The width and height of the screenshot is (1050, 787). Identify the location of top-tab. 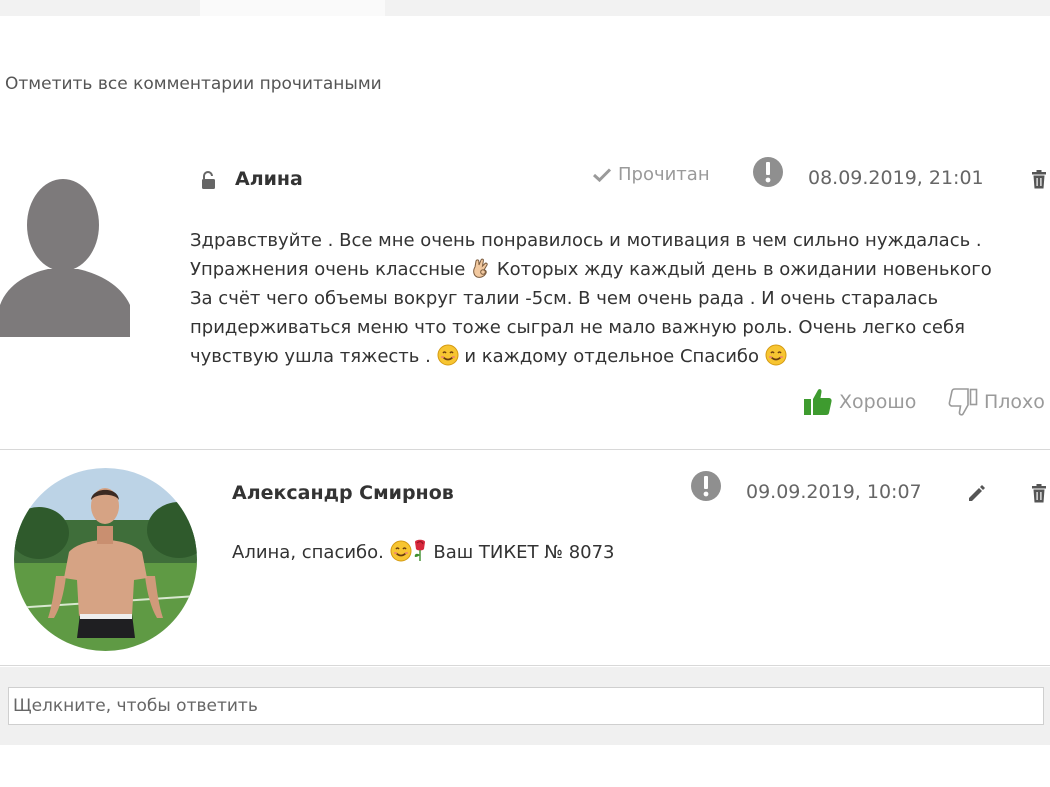
(292, 8).